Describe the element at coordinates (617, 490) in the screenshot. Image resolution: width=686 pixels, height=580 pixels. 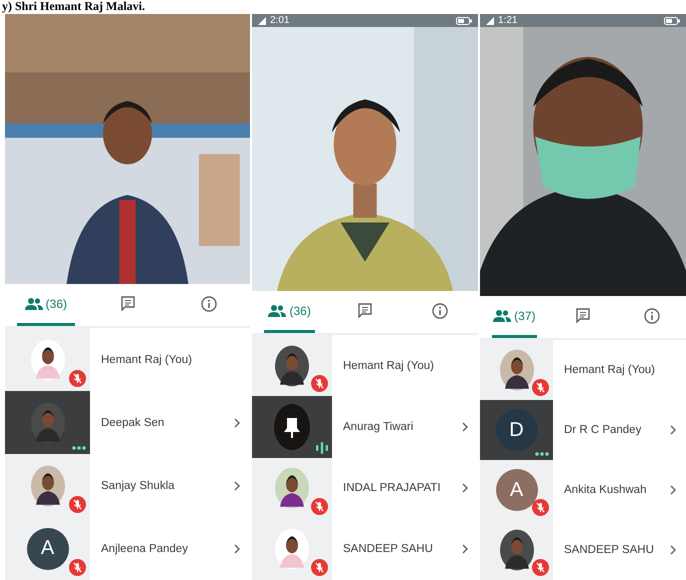
I see `participant-name: Ankita Kushwah` at that location.